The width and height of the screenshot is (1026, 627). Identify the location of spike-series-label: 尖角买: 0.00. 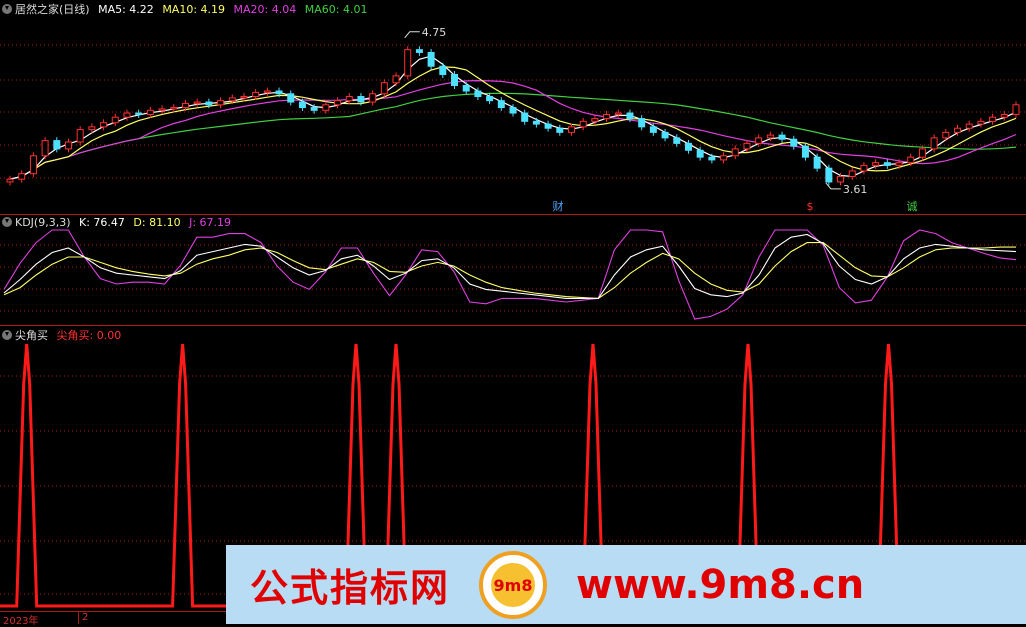
(89, 335).